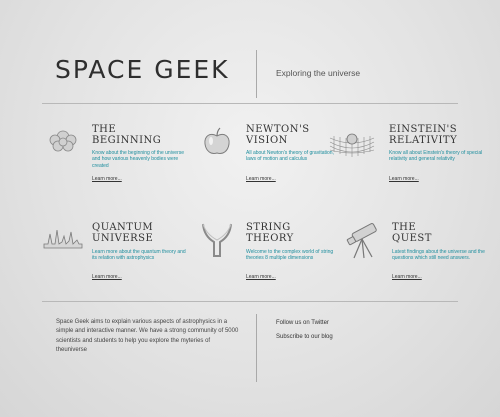 The height and width of the screenshot is (417, 500). Describe the element at coordinates (127, 135) in the screenshot. I see `feature-title: The Beginning` at that location.